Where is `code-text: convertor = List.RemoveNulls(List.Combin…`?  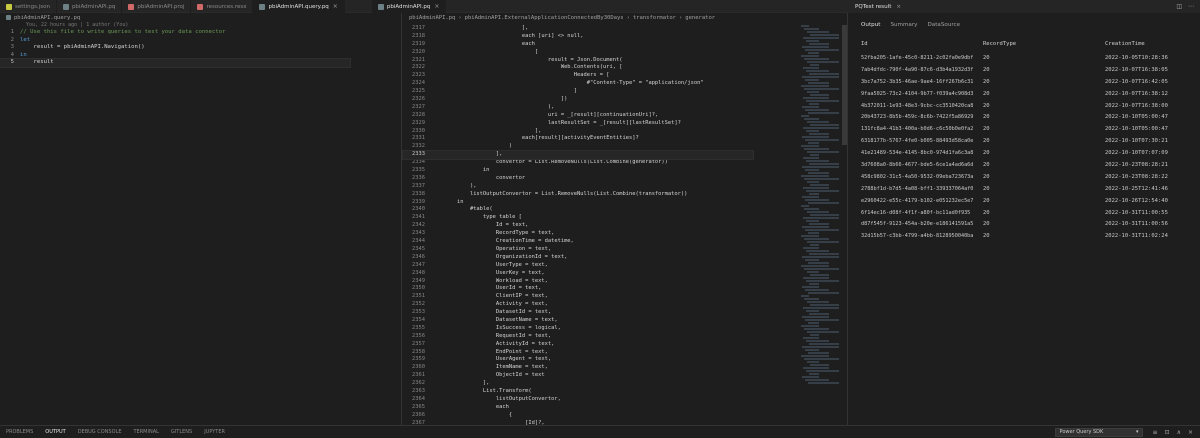
code-text: convertor = List.RemoveNulls(List.Combin… is located at coordinates (549, 163).